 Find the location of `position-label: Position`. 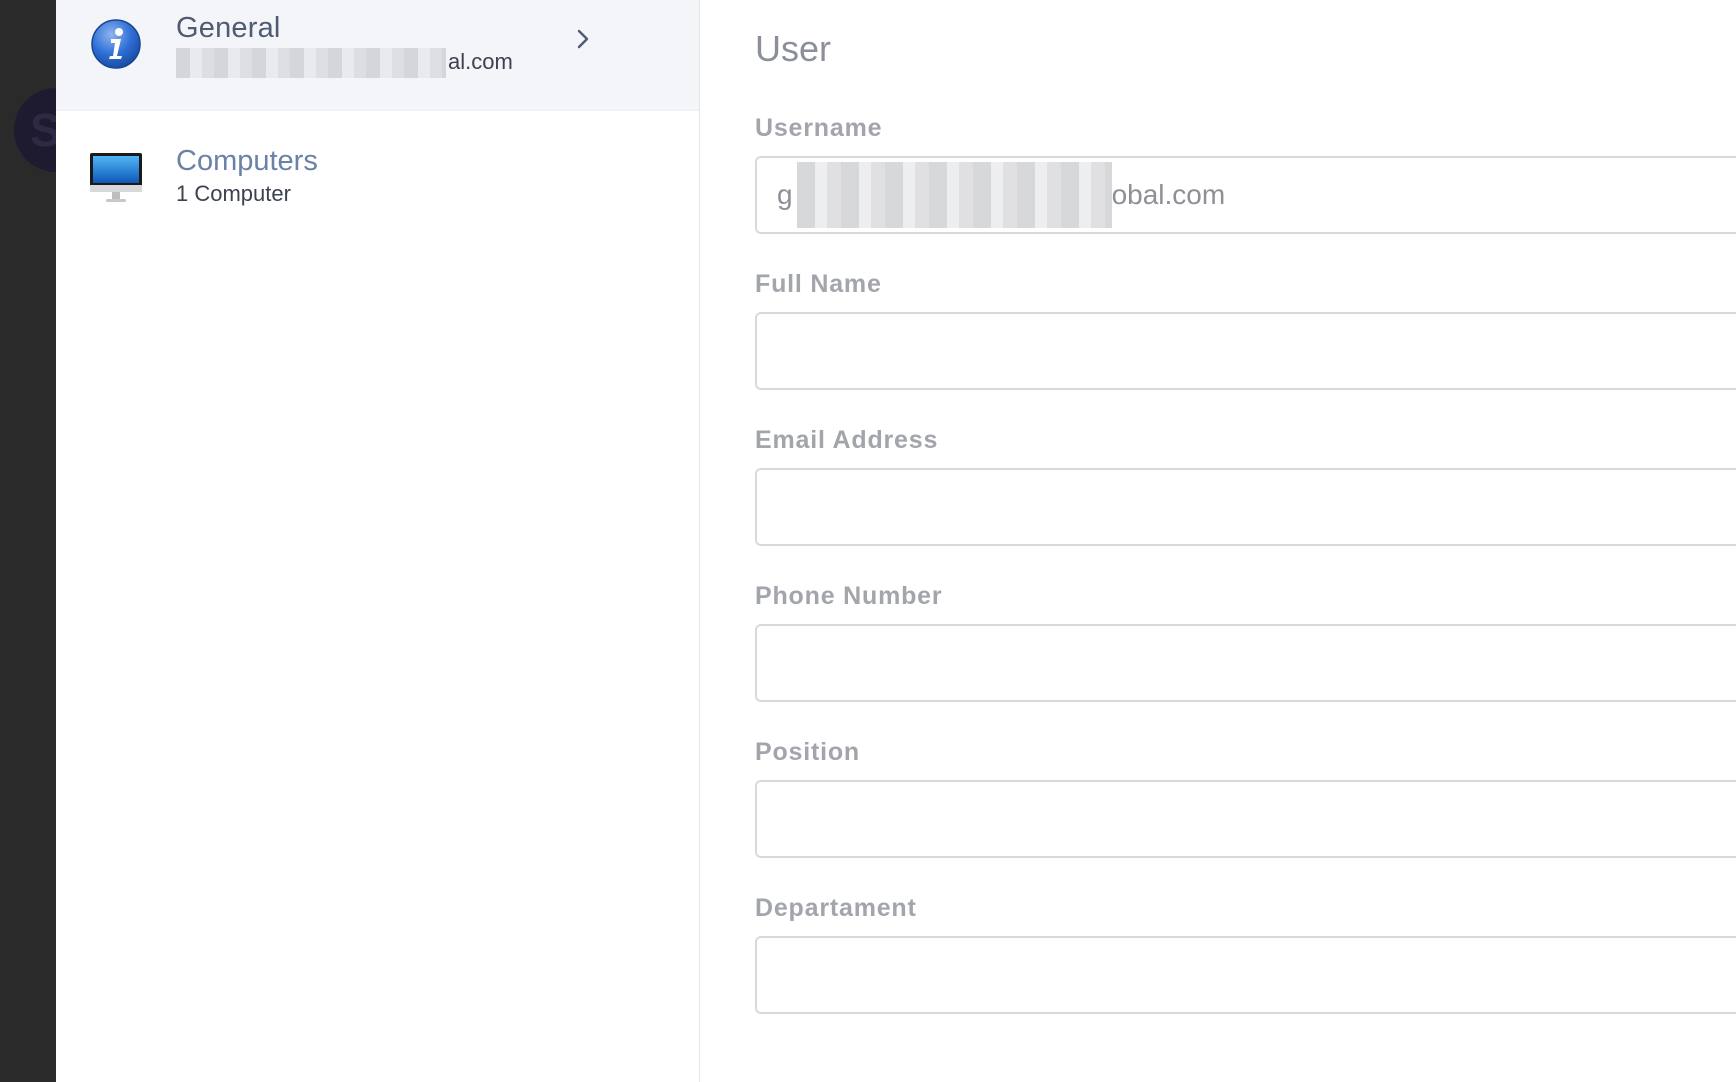

position-label: Position is located at coordinates (808, 752).